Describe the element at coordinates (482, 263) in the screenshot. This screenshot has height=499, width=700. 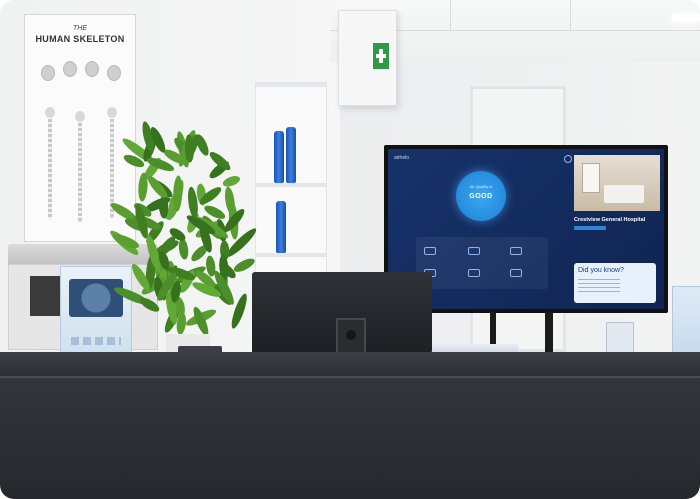
I see `metrics-panel` at that location.